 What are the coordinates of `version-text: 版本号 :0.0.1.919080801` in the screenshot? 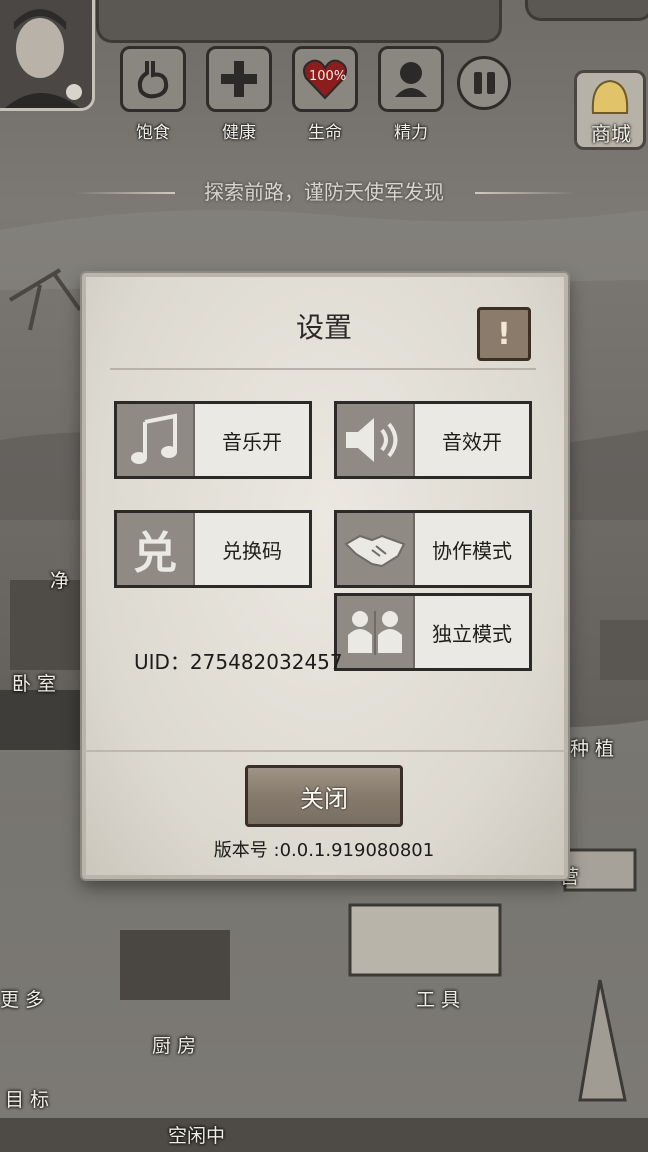 It's located at (324, 850).